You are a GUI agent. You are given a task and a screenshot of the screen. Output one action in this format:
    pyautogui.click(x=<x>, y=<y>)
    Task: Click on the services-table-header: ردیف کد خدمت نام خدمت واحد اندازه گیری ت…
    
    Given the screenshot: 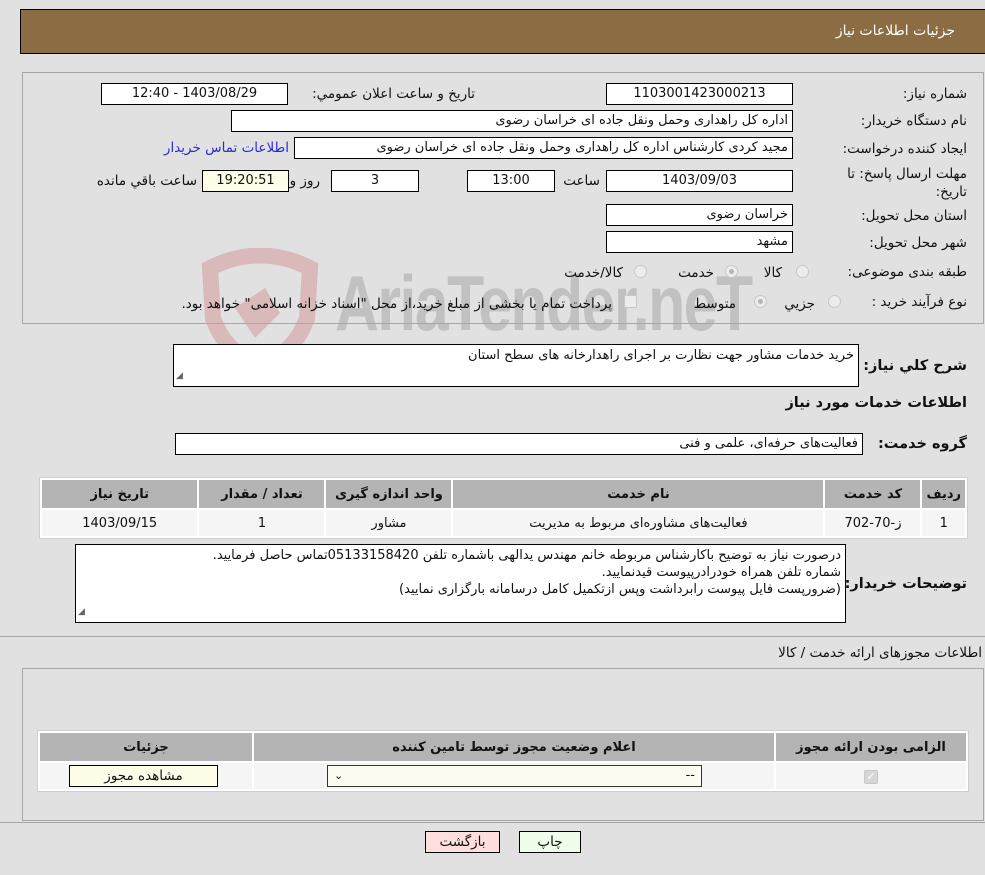 What is the action you would take?
    pyautogui.click(x=503, y=494)
    